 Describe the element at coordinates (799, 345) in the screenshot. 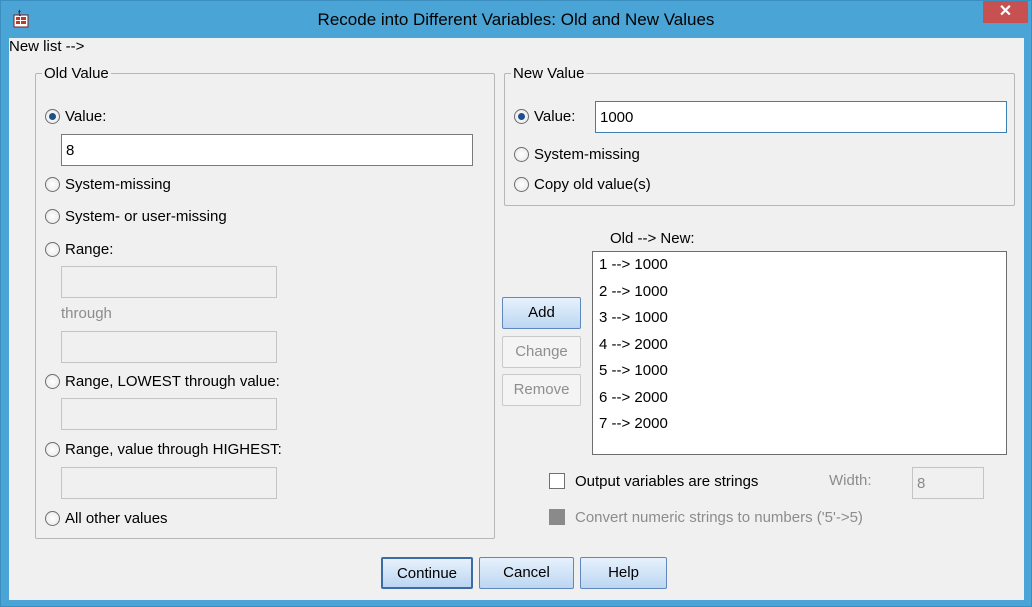

I see `list-item: 4 --> 2000` at that location.